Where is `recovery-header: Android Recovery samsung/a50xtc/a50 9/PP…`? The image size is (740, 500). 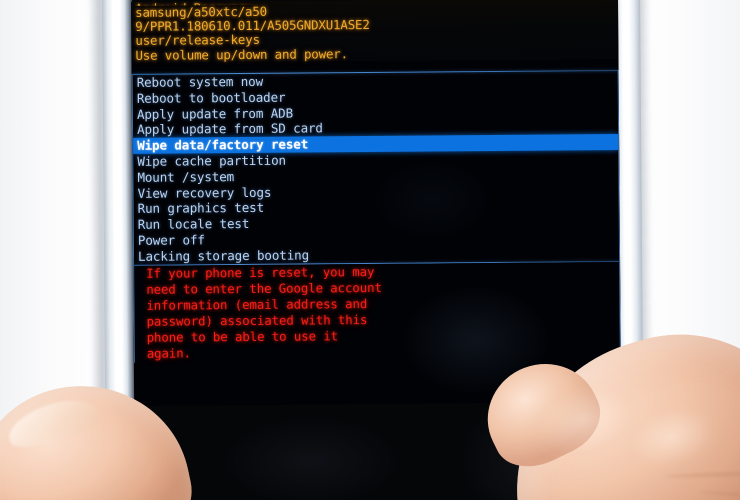
recovery-header: Android Recovery samsung/a50xtc/a50 9/PP… is located at coordinates (375, 31).